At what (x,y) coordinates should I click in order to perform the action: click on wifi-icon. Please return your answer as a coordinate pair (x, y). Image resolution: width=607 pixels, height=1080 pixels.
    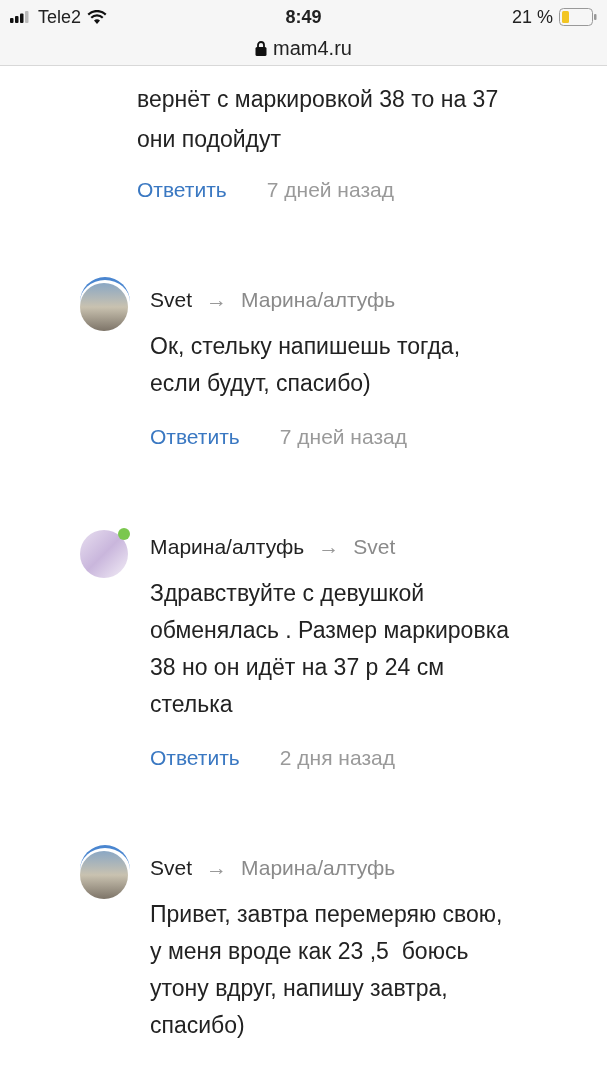
    Looking at the image, I should click on (97, 17).